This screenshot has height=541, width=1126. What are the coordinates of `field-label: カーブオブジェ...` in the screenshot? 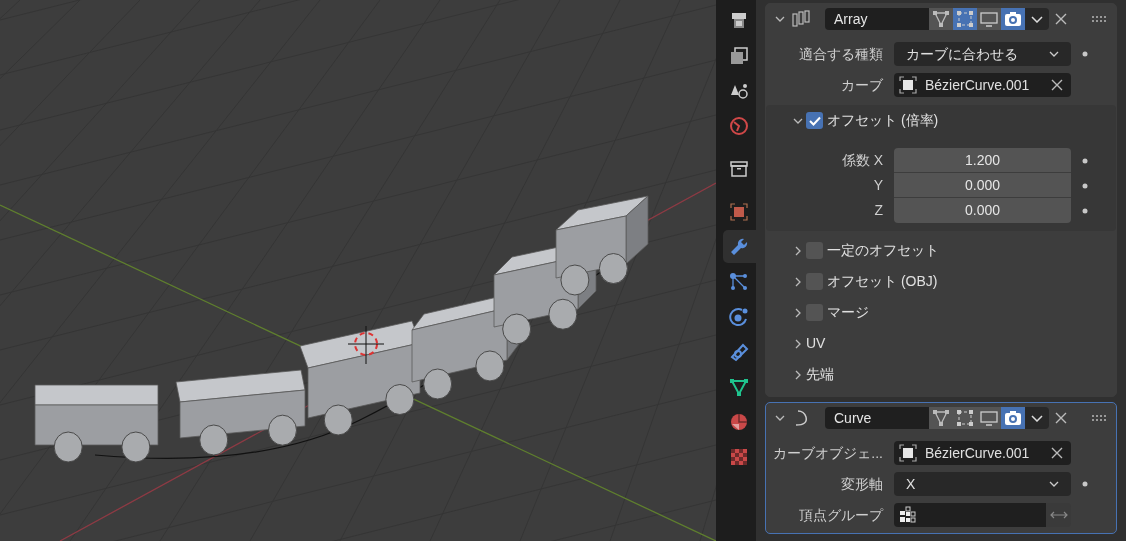 It's located at (828, 453).